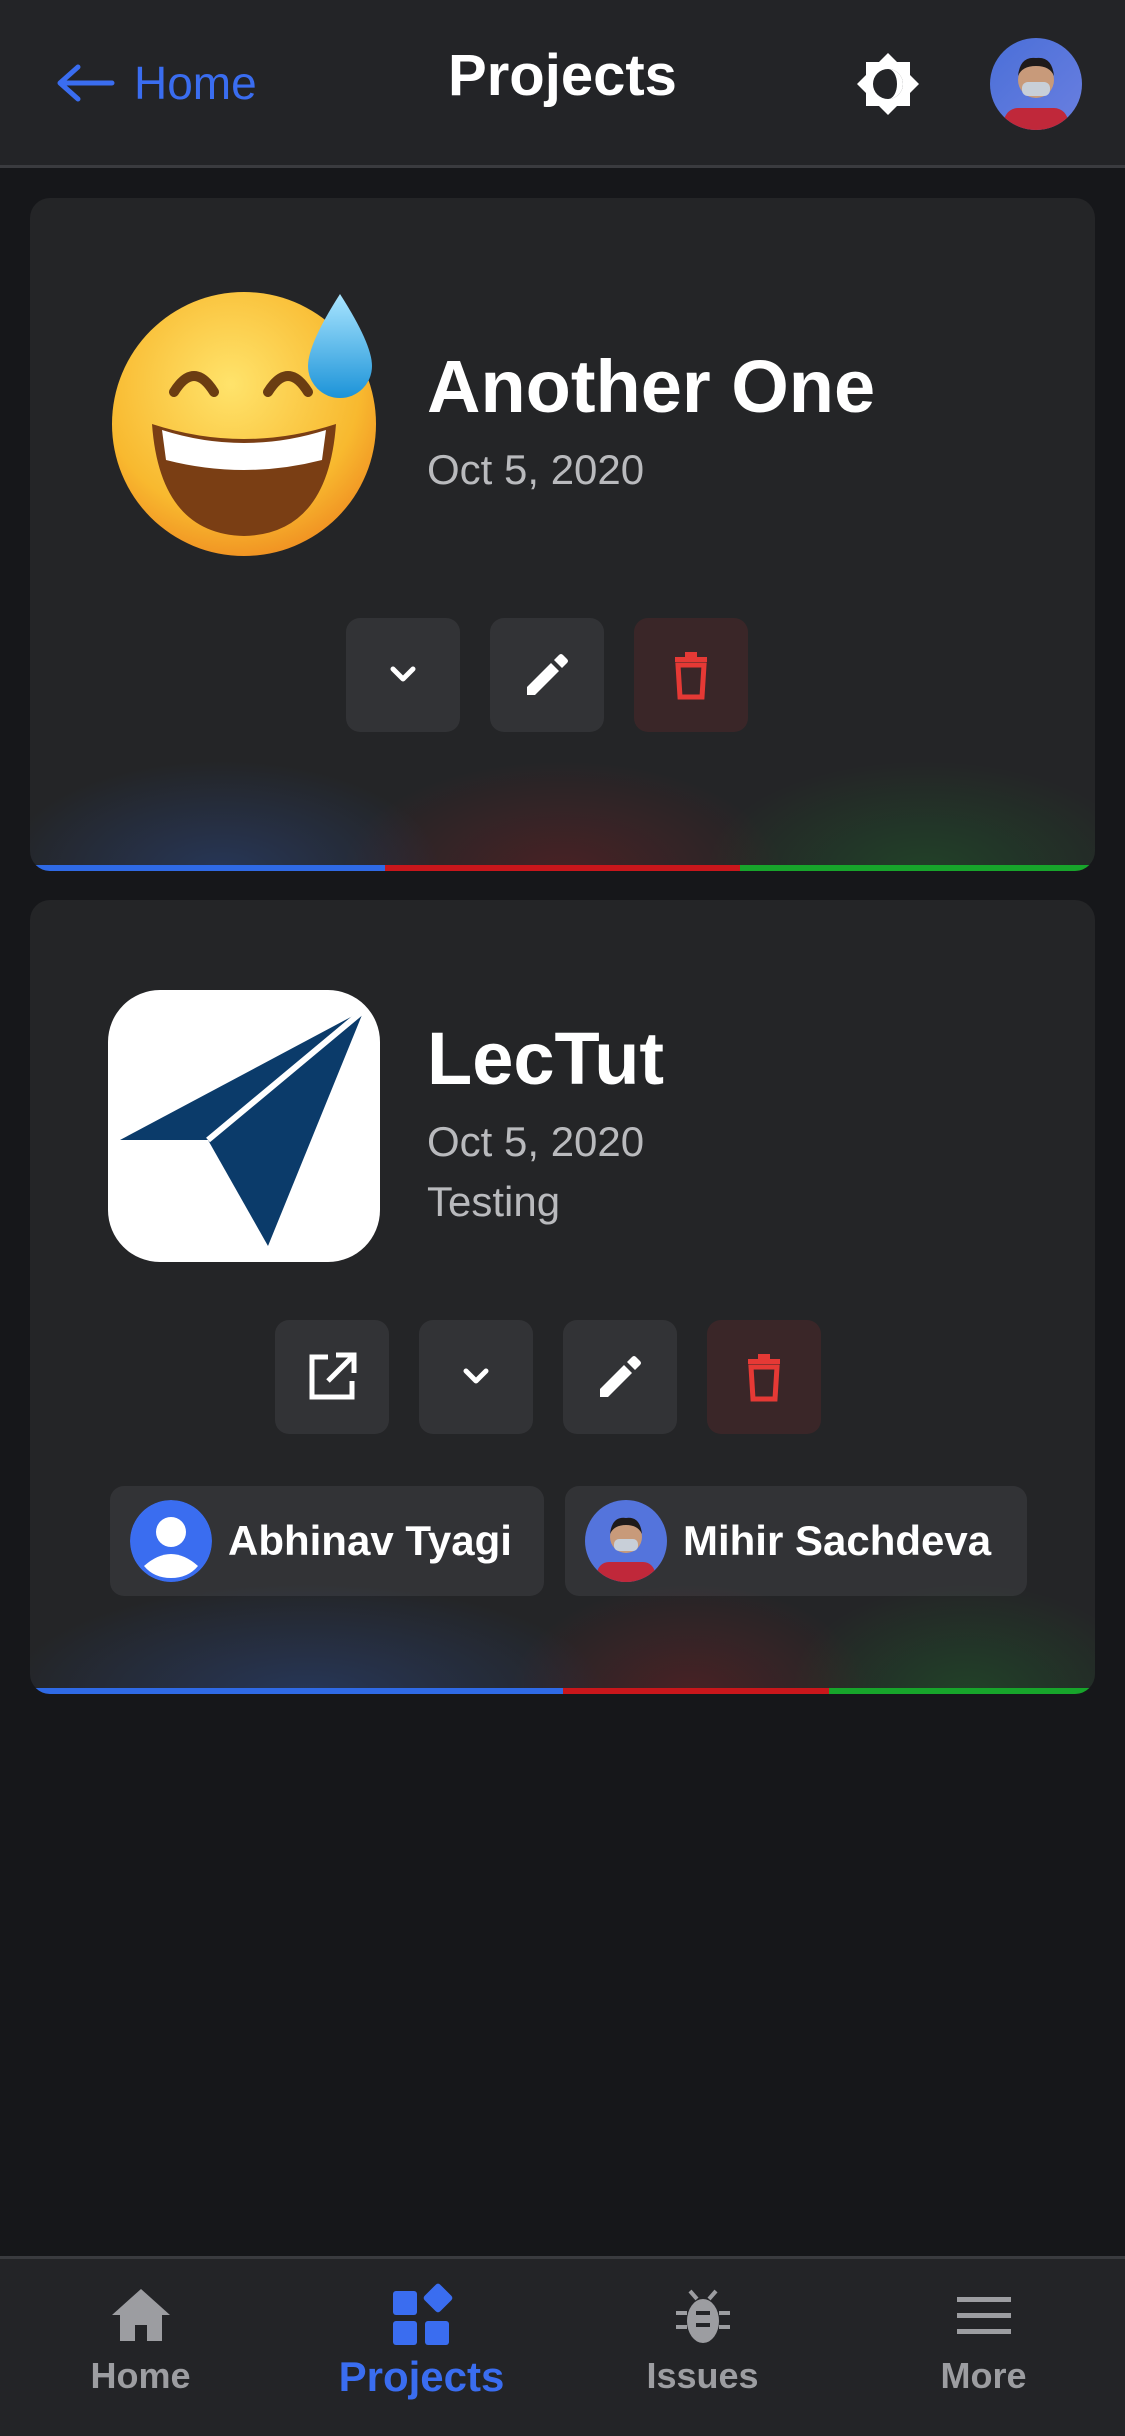 This screenshot has width=1125, height=2436. Describe the element at coordinates (983, 2375) in the screenshot. I see `nav-label: More` at that location.